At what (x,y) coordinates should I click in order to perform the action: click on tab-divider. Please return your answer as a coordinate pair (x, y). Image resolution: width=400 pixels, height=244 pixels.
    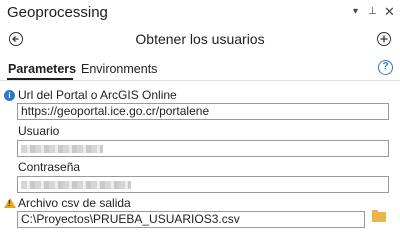
    Looking at the image, I should click on (200, 80).